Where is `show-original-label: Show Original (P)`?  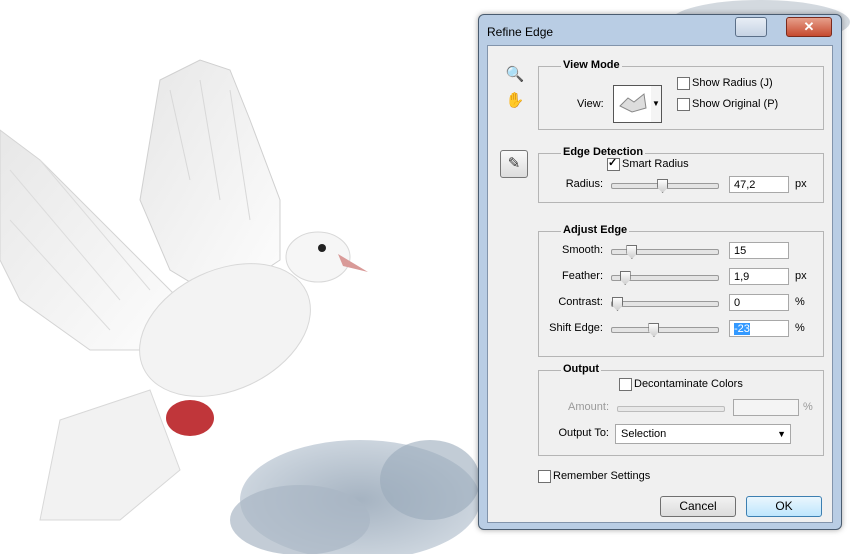
show-original-label: Show Original (P) is located at coordinates (735, 104).